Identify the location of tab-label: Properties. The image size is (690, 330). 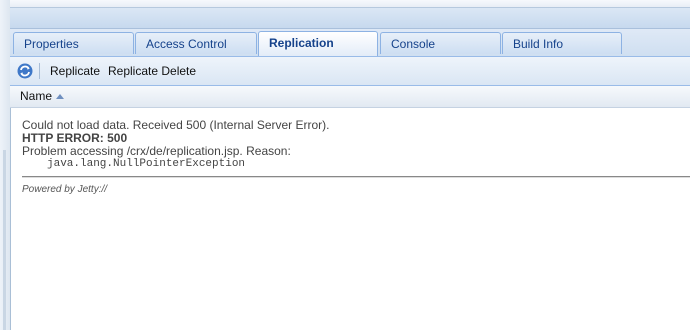
(51, 44).